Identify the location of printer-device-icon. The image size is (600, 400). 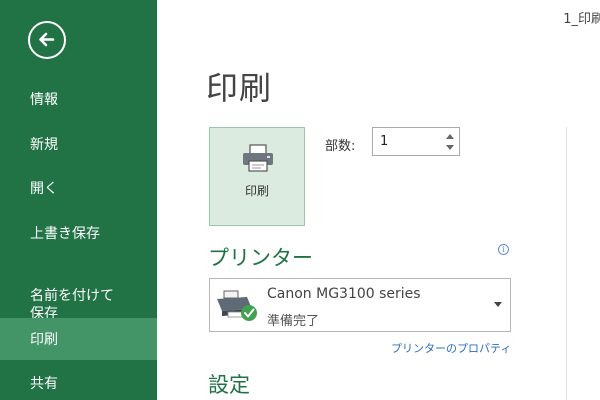
(237, 305).